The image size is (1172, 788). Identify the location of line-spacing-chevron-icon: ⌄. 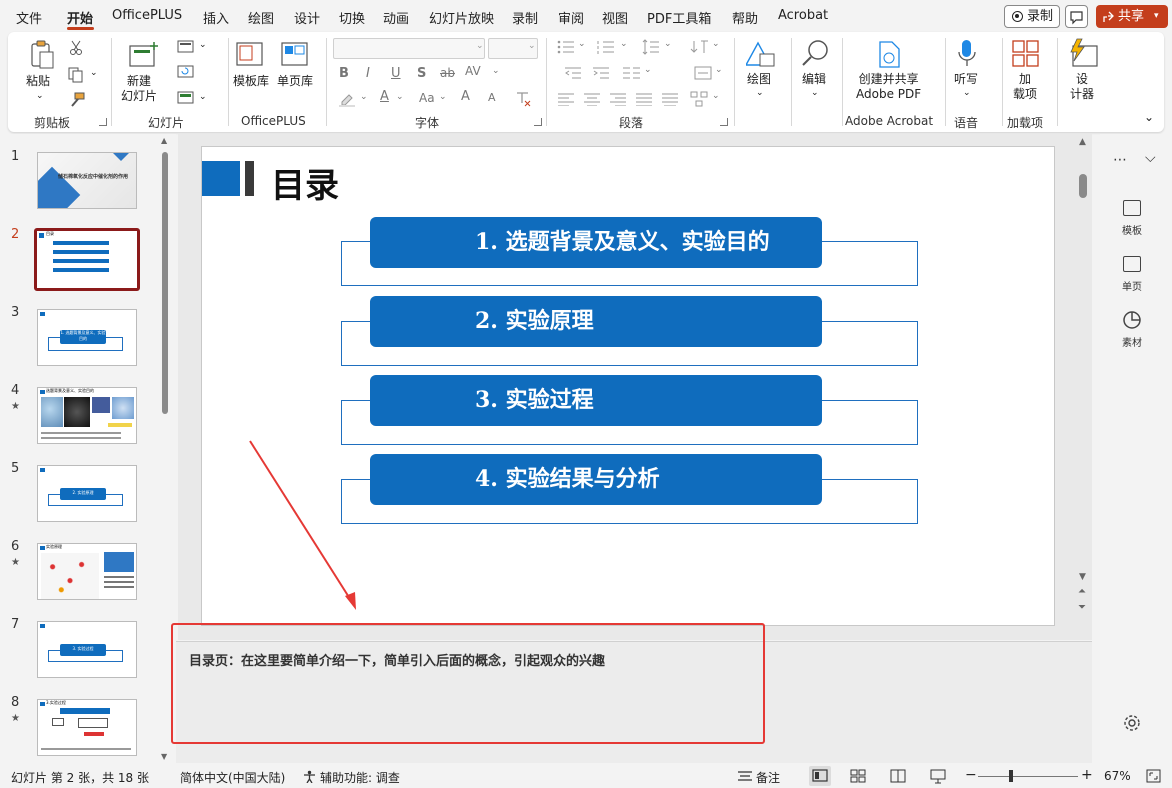
(668, 44).